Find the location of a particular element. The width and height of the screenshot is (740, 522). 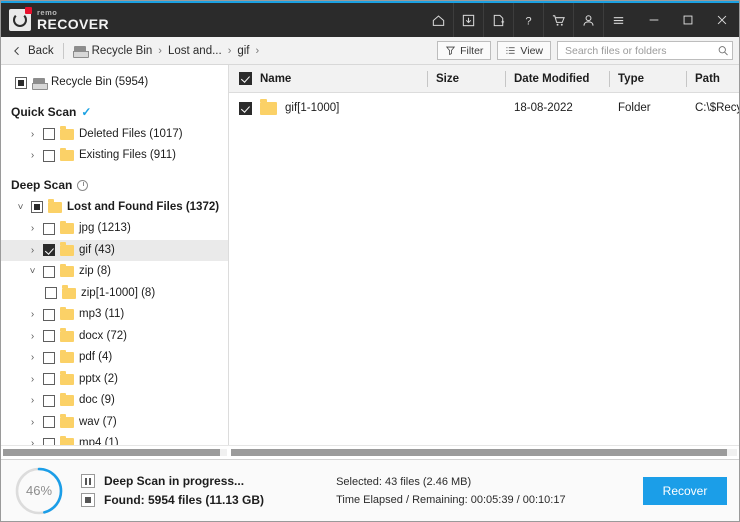

search-box is located at coordinates (645, 50).